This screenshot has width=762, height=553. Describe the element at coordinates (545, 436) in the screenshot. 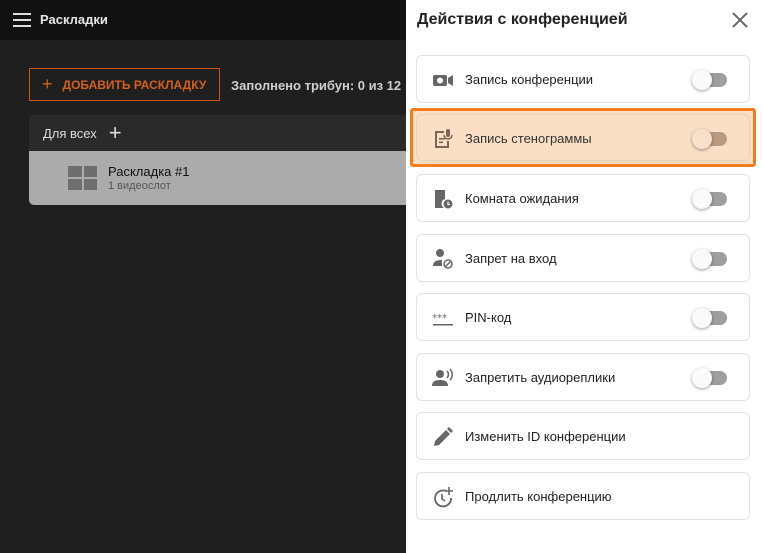

I see `action-label: Изменить ID конференции` at that location.